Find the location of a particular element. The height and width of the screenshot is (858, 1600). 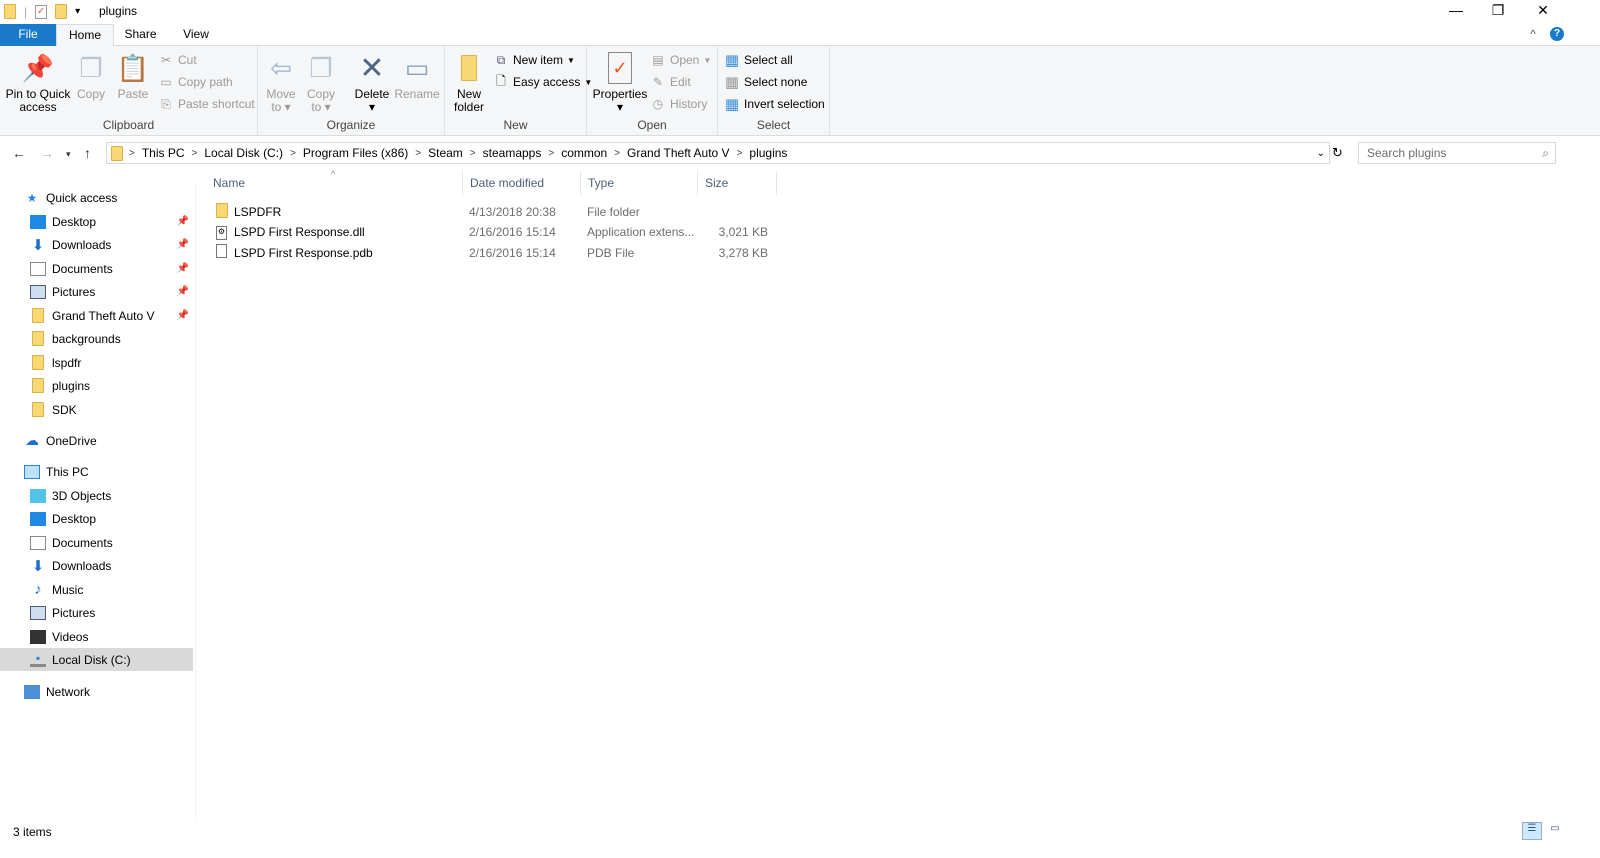

select-none-button: ▦ Select none is located at coordinates (765, 82).